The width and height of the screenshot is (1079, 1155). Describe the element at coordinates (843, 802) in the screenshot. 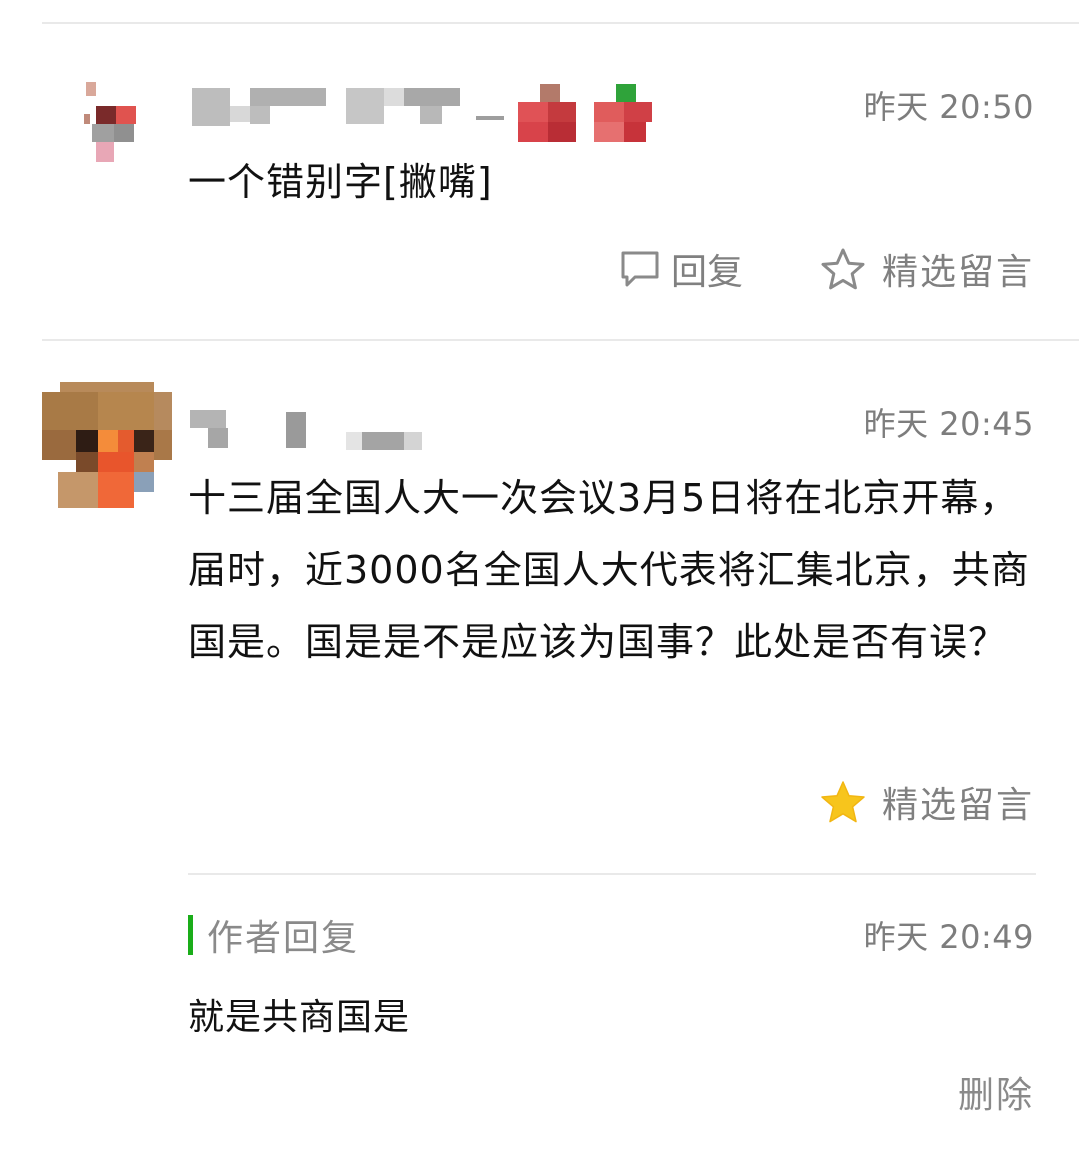

I see `star-filled-icon` at that location.